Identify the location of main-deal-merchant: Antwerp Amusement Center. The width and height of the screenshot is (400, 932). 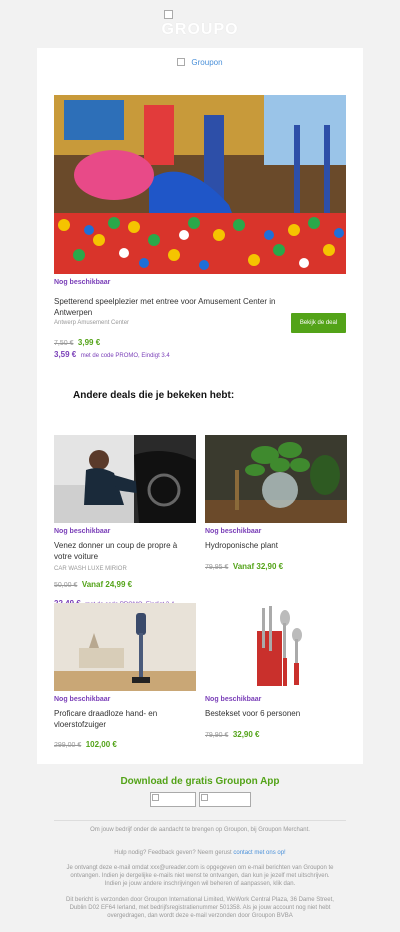
(92, 323).